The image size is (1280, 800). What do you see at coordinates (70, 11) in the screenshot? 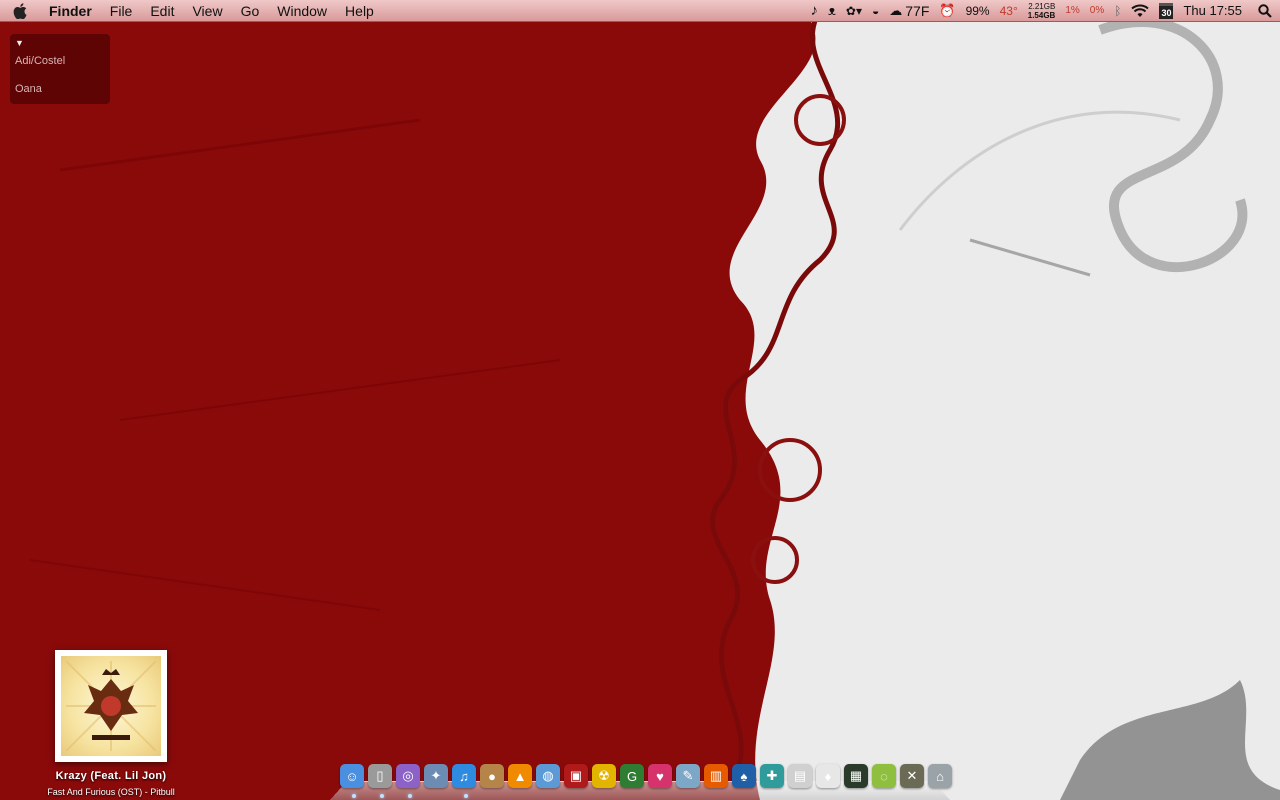
I see `app-menu-finder: Finder` at bounding box center [70, 11].